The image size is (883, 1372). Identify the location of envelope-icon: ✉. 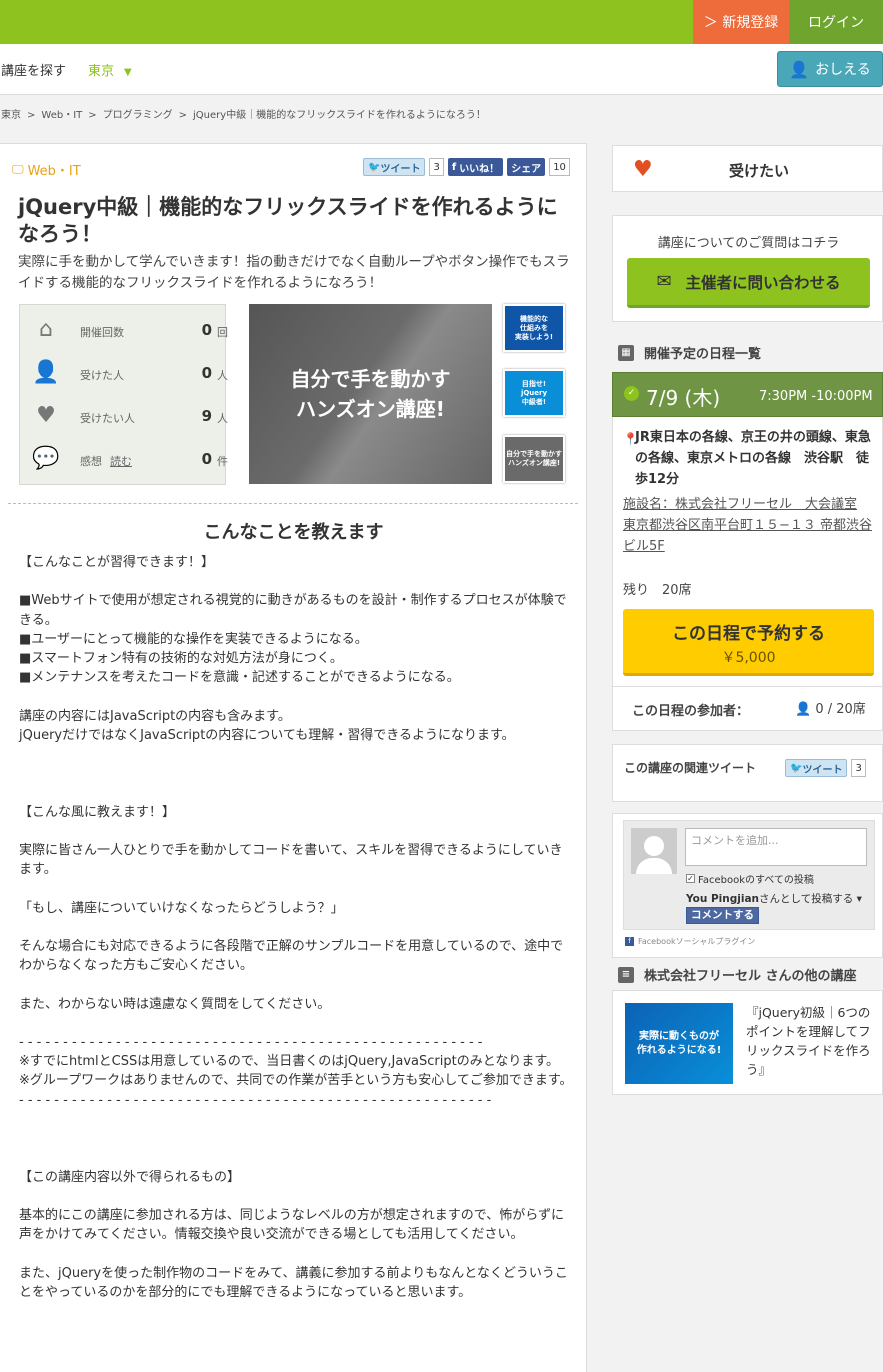
(664, 281).